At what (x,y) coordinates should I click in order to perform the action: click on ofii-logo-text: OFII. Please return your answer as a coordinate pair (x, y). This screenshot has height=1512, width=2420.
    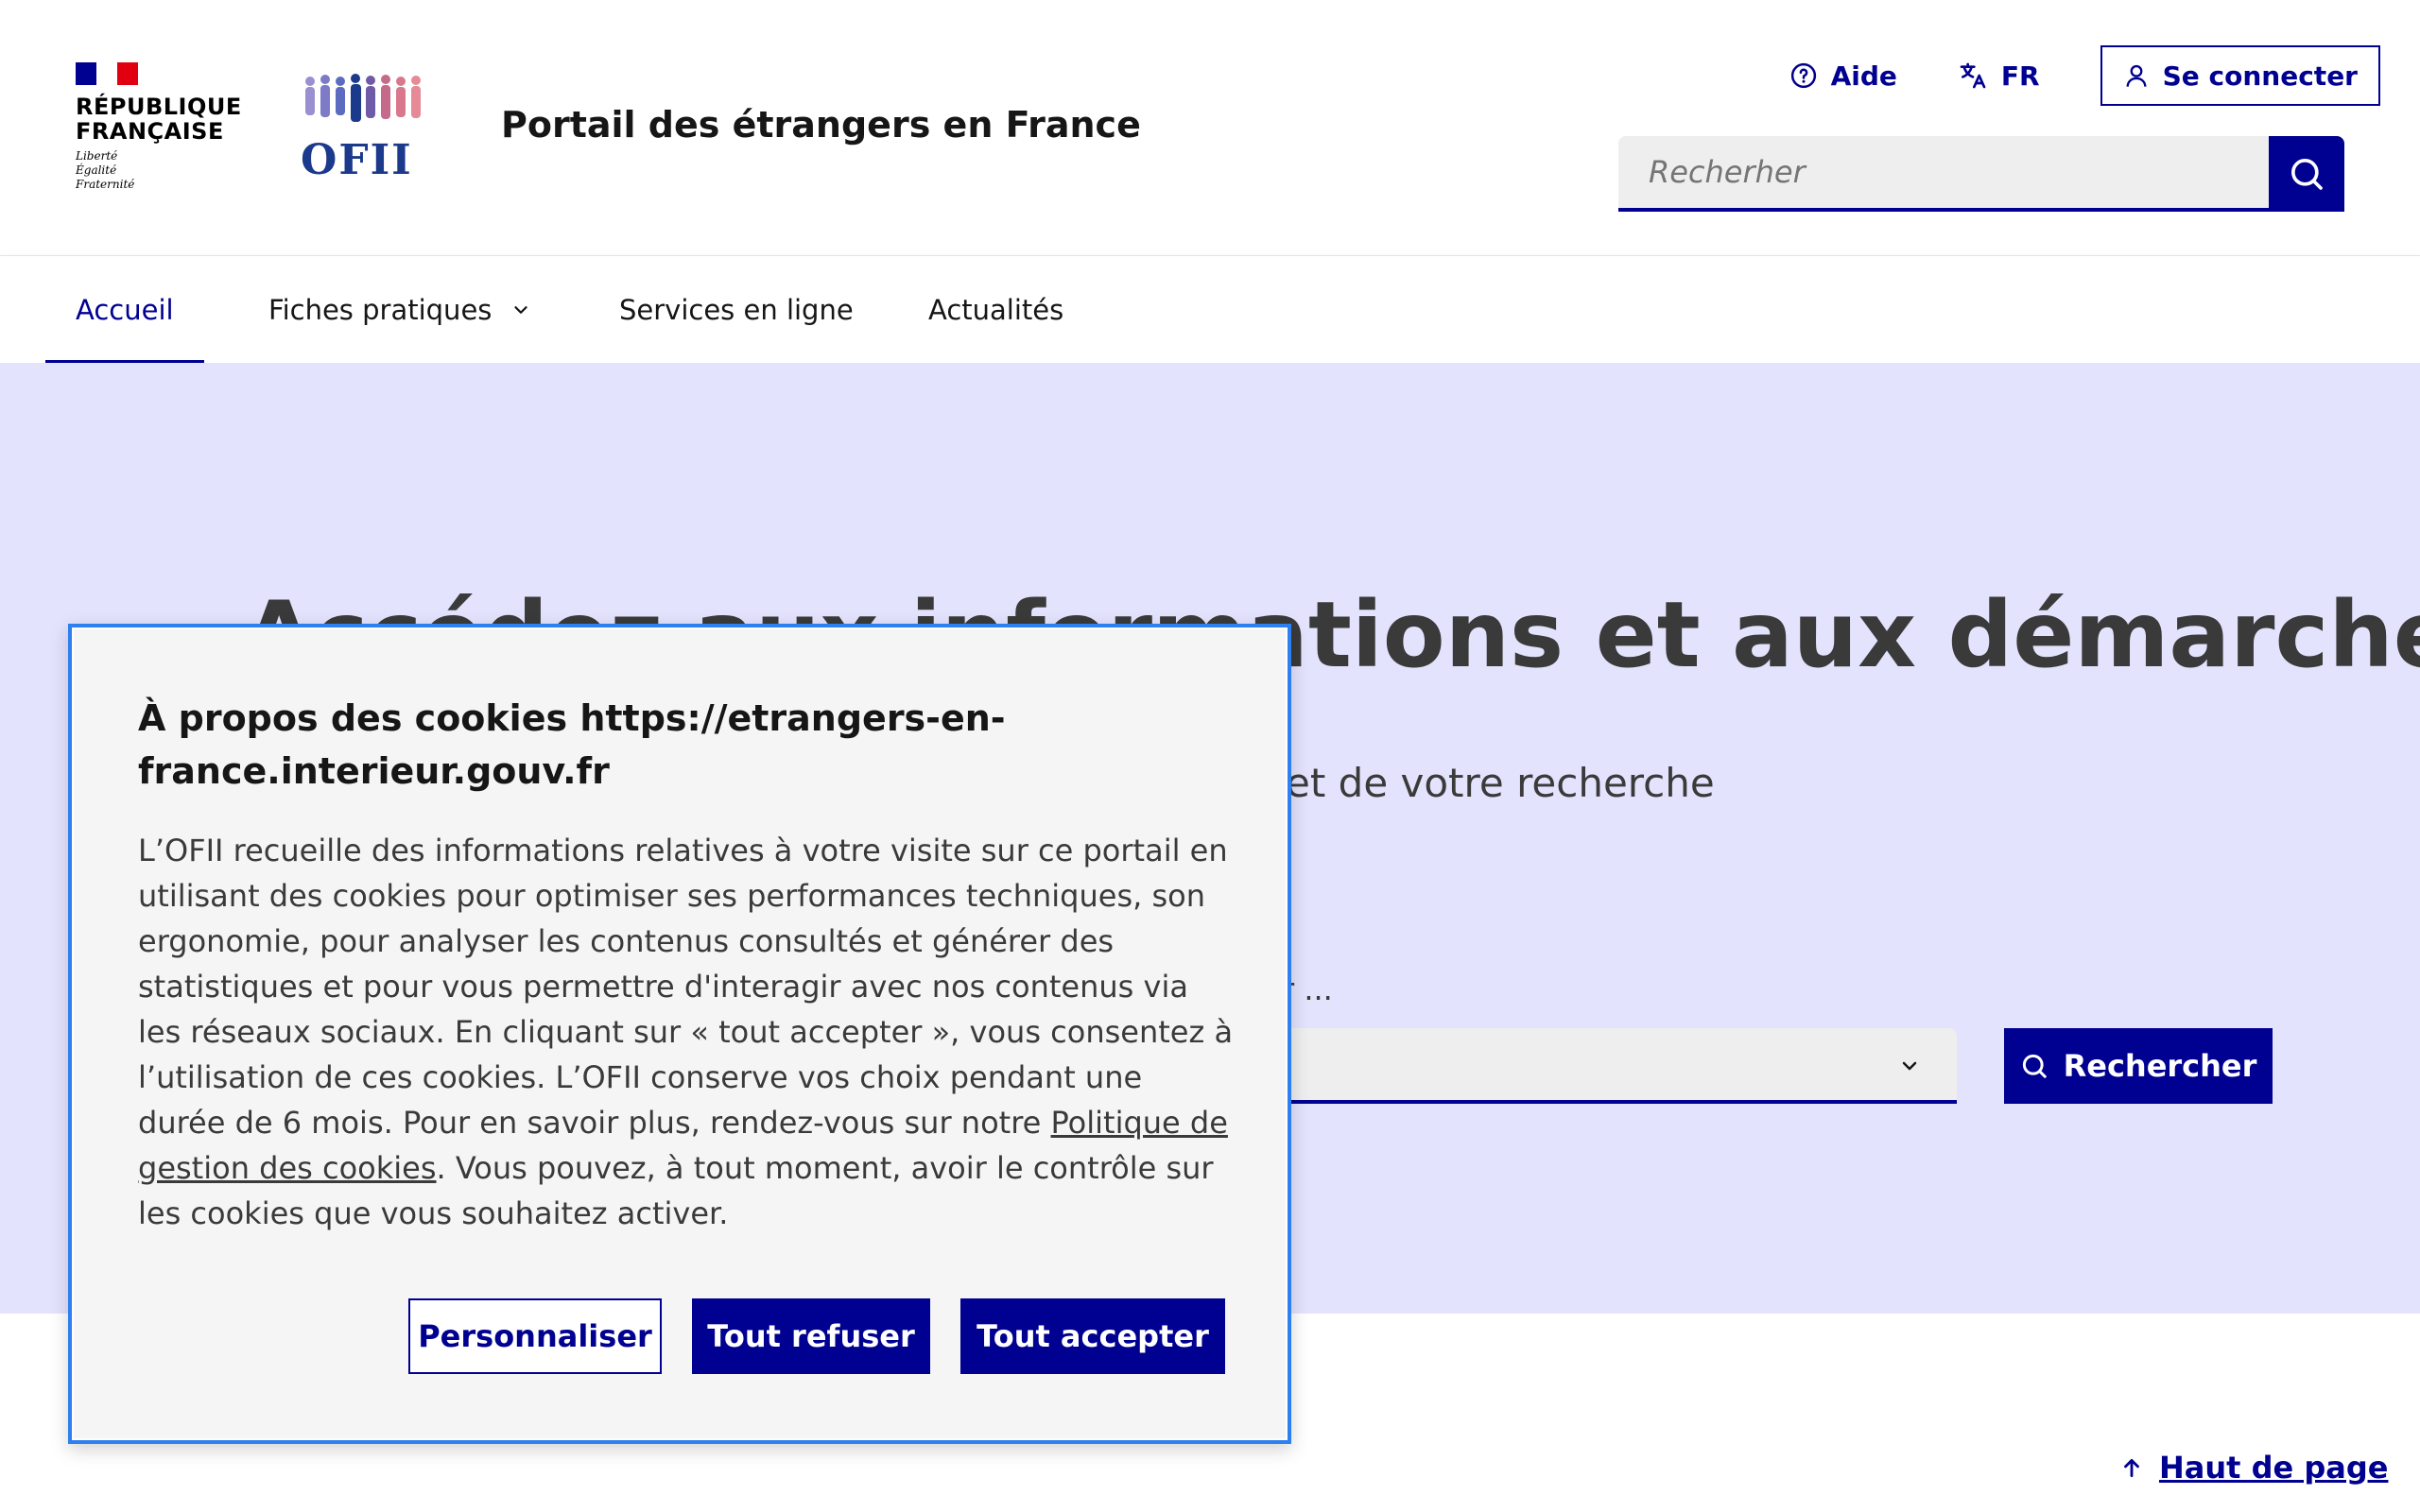
    Looking at the image, I should click on (357, 160).